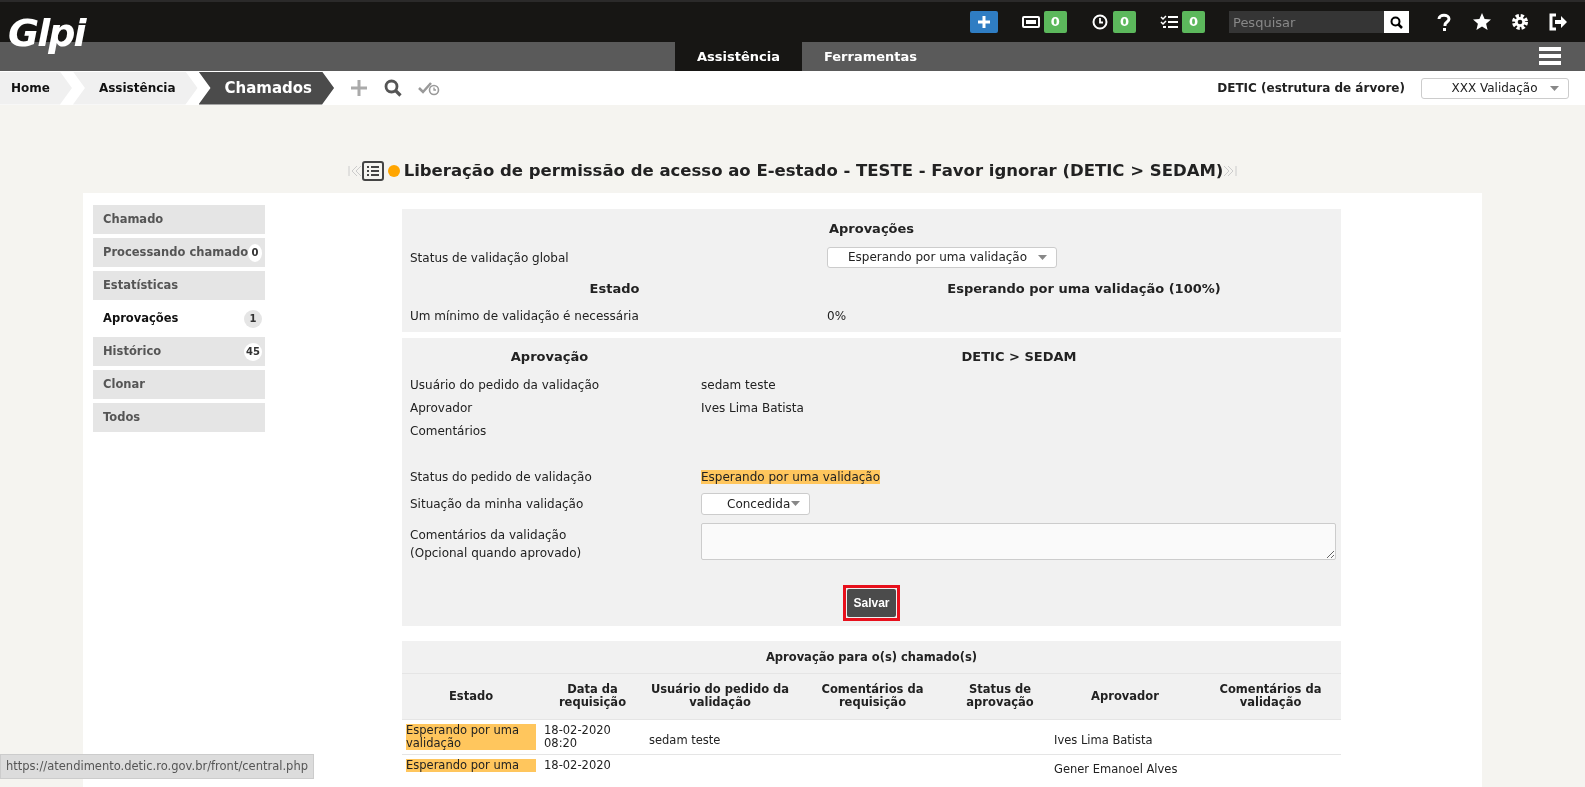 This screenshot has height=787, width=1585. What do you see at coordinates (471, 696) in the screenshot?
I see `column-header: Estado` at bounding box center [471, 696].